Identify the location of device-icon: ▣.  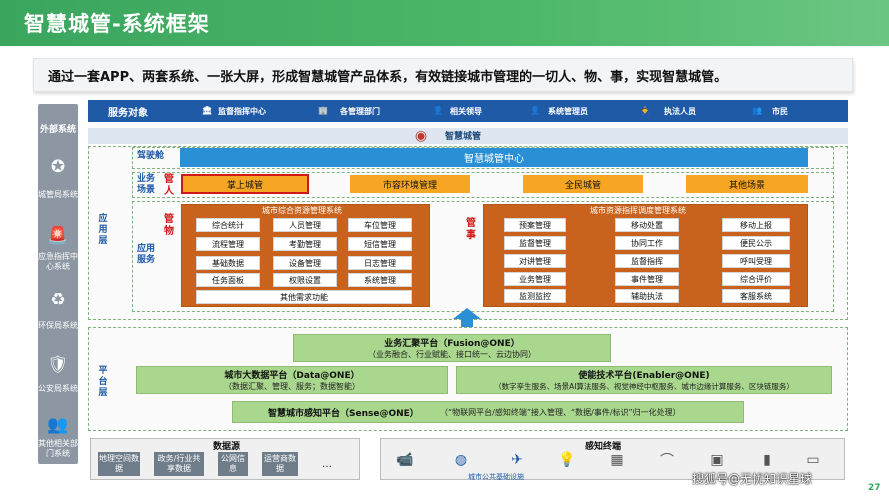
(717, 460).